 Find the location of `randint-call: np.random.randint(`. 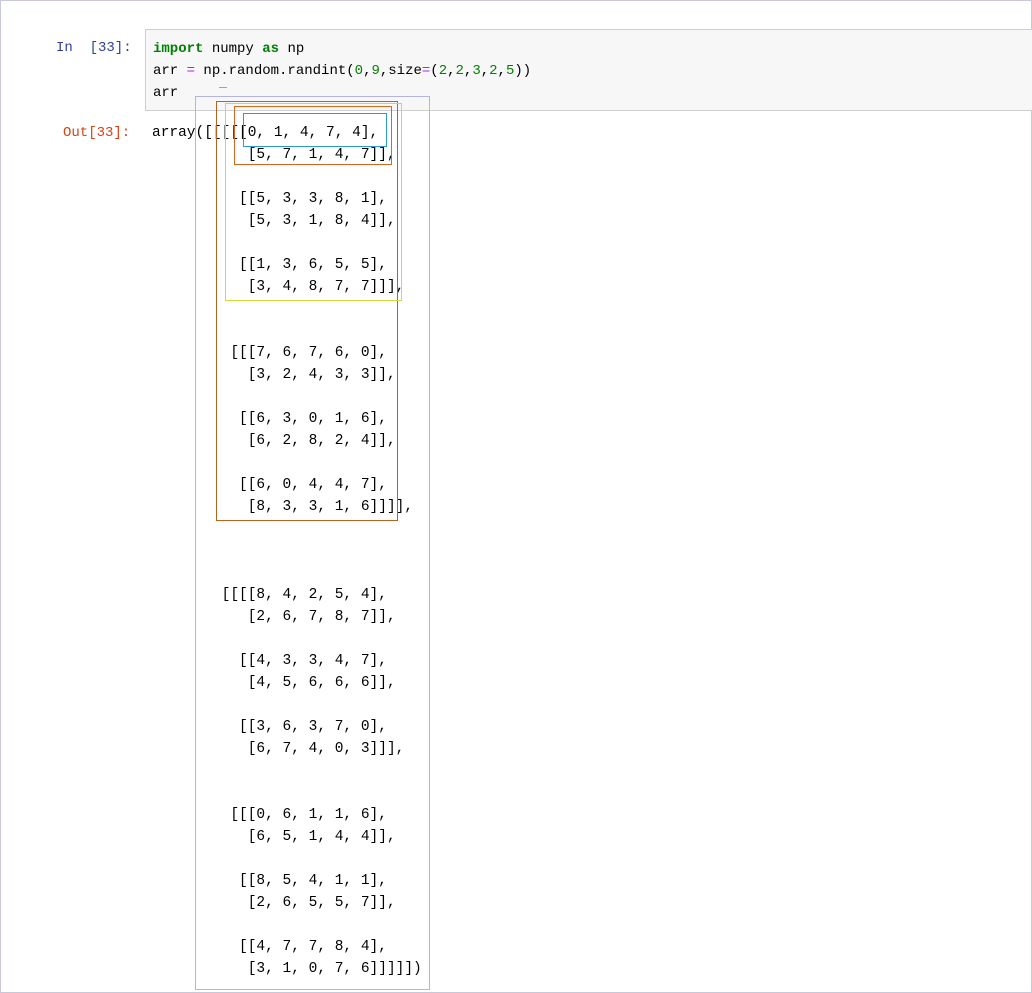

randint-call: np.random.randint( is located at coordinates (275, 71).